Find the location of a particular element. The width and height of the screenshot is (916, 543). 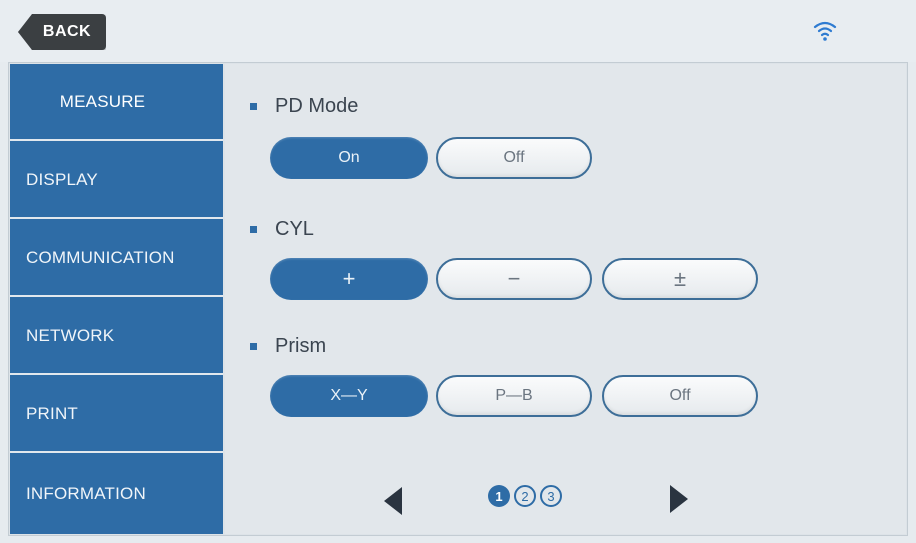

cyl-plus-minus-label: ± is located at coordinates (680, 278).